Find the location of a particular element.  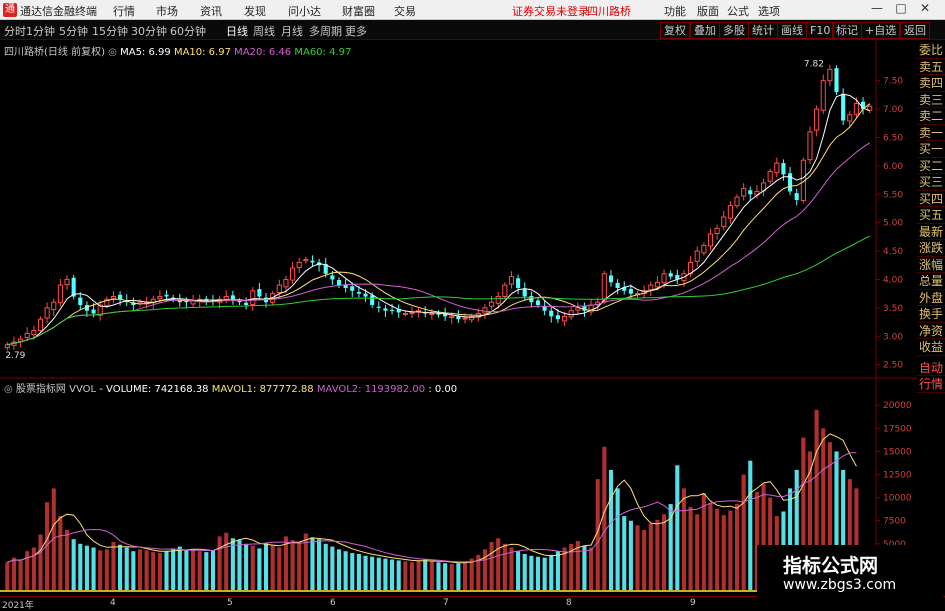

app-logo-icon: 通 is located at coordinates (10, 10).